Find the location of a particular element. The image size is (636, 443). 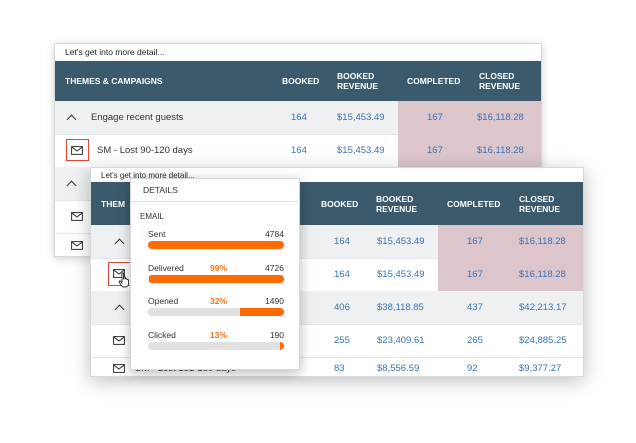

group-label: Engage recent guests is located at coordinates (137, 117).